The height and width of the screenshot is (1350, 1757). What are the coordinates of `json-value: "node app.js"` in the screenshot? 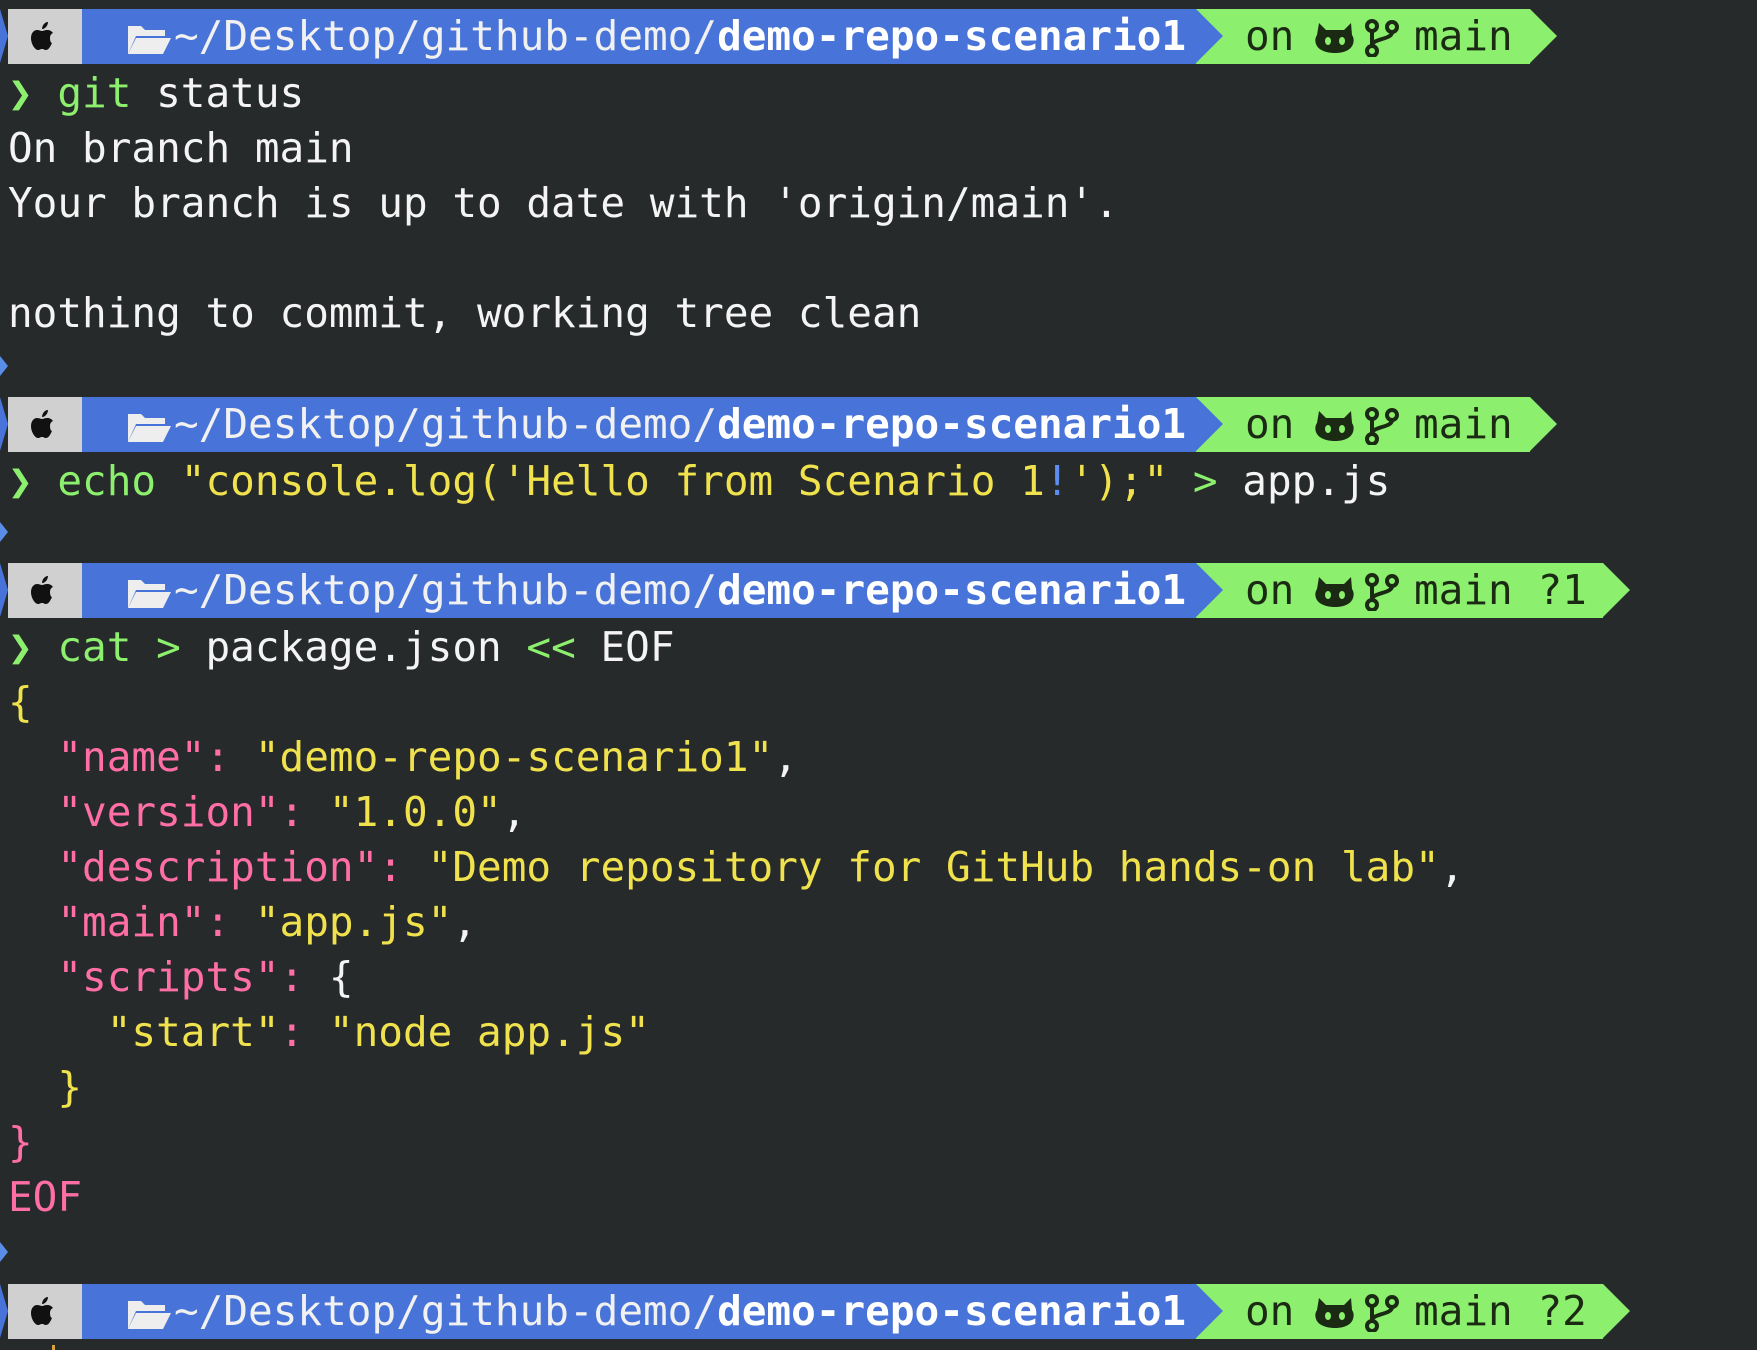 It's located at (489, 1032).